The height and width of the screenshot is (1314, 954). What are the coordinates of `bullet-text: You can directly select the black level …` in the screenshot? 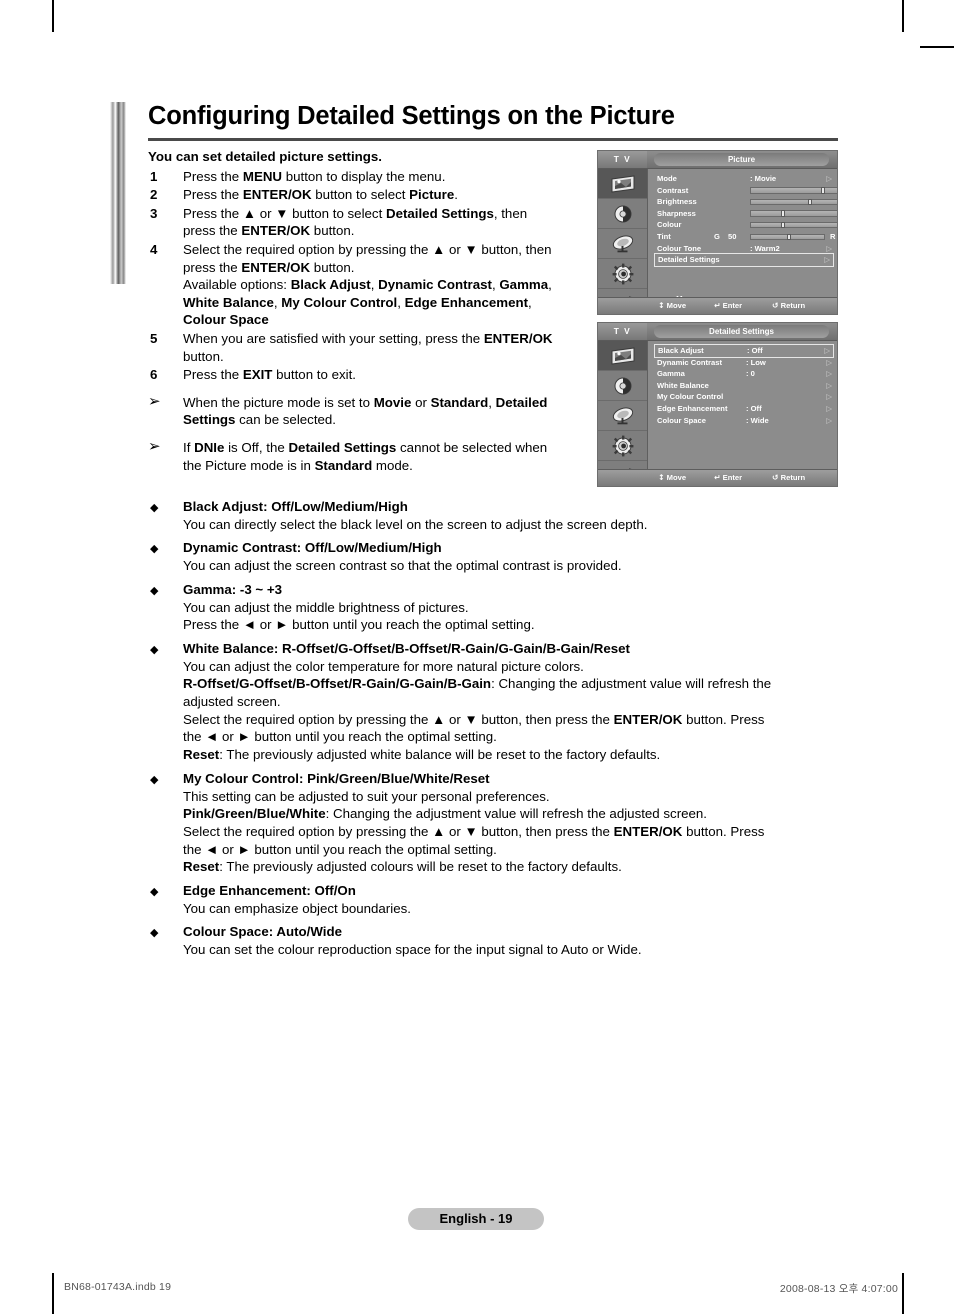 It's located at (415, 524).